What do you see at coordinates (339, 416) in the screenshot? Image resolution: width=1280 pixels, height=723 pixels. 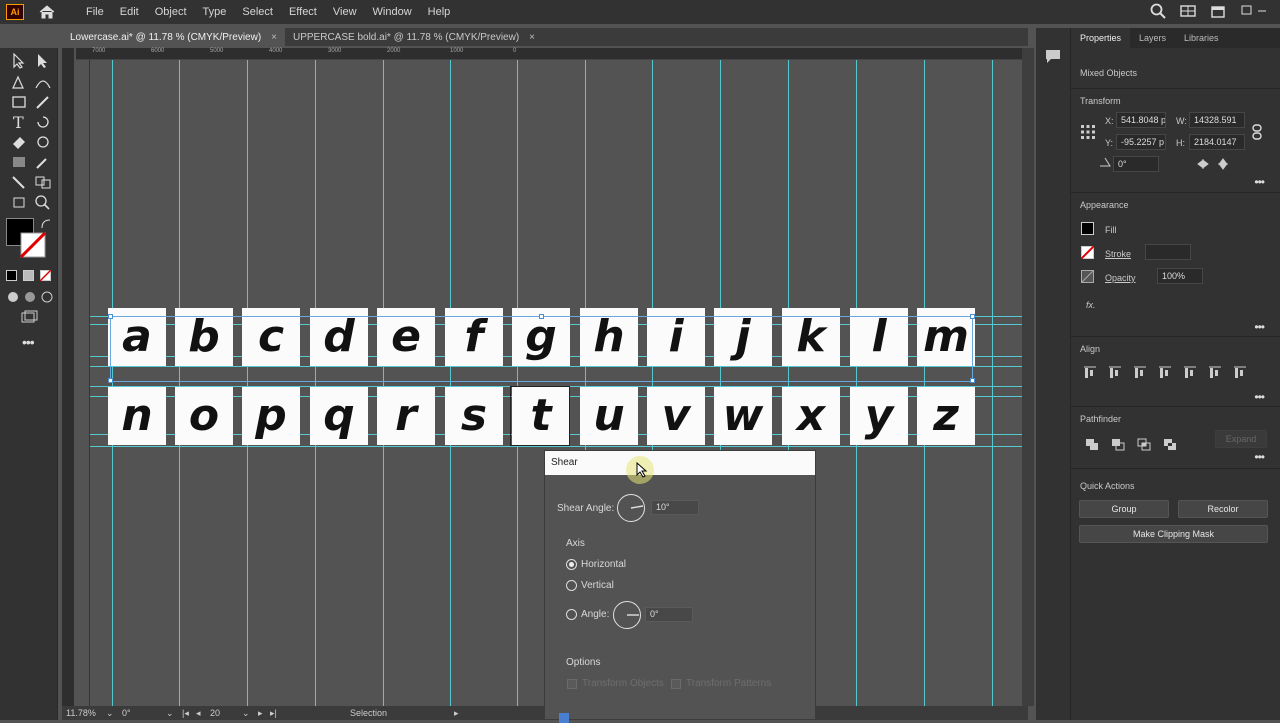 I see `glyph-tile: q` at bounding box center [339, 416].